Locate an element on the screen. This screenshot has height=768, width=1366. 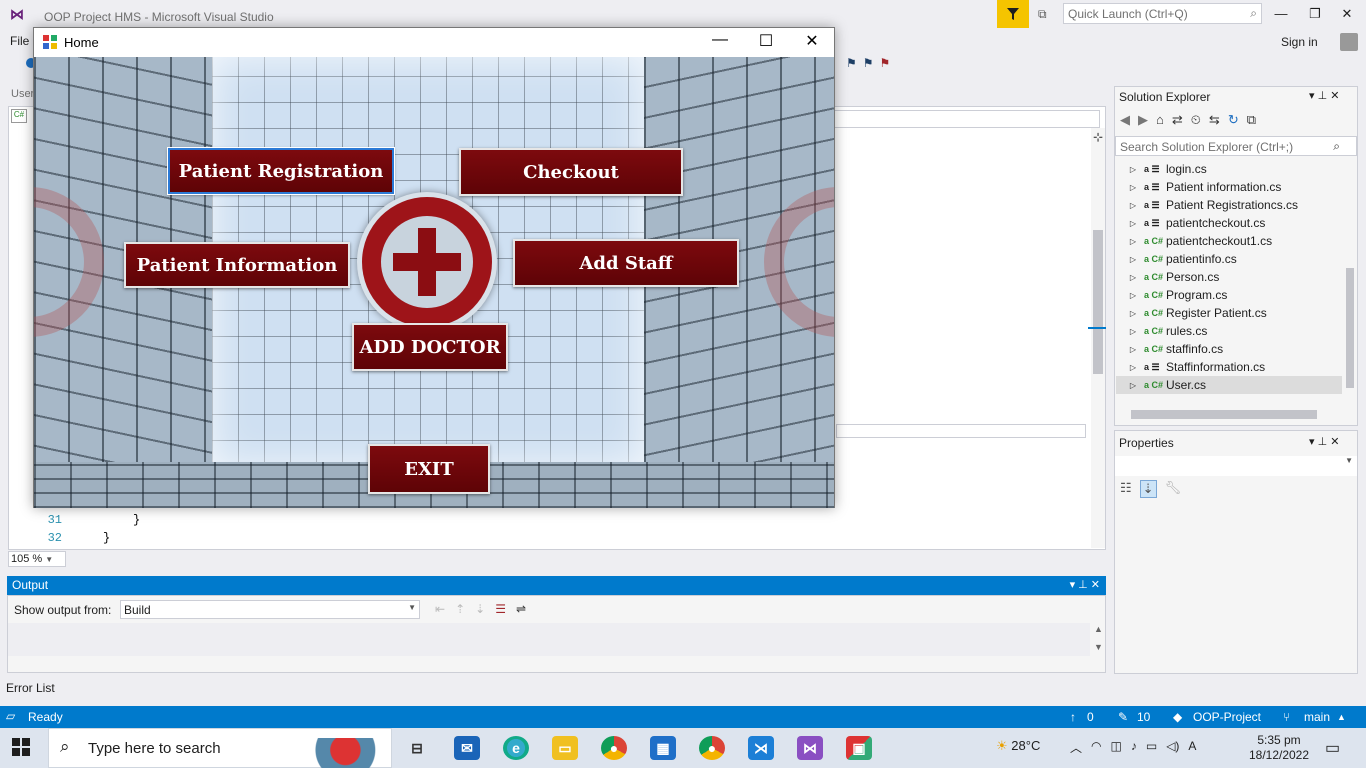
forward-icon: ▶ is located at coordinates (1143, 121).